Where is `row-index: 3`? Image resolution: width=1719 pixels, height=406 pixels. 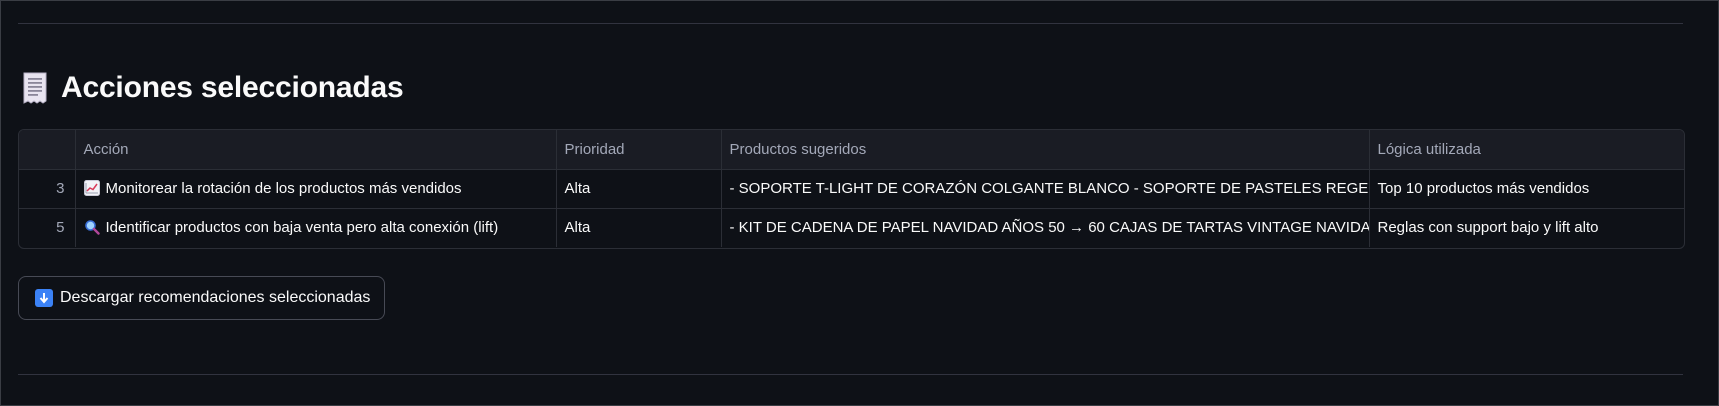 row-index: 3 is located at coordinates (47, 189).